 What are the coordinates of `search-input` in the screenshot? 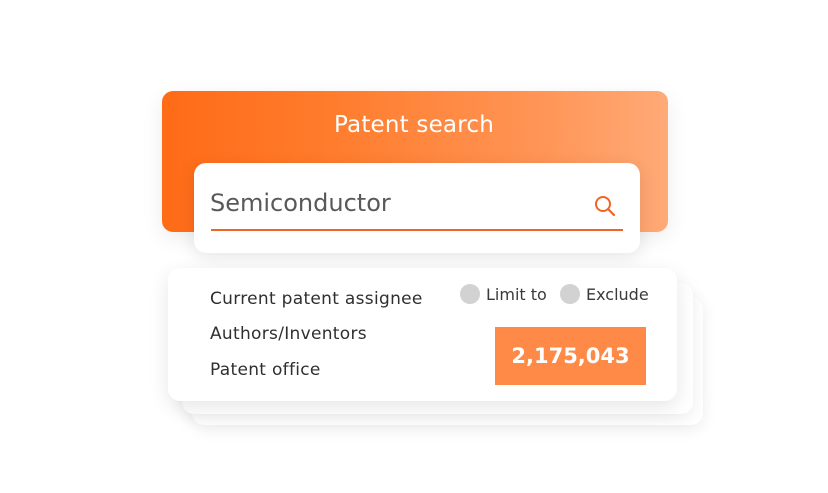 It's located at (390, 203).